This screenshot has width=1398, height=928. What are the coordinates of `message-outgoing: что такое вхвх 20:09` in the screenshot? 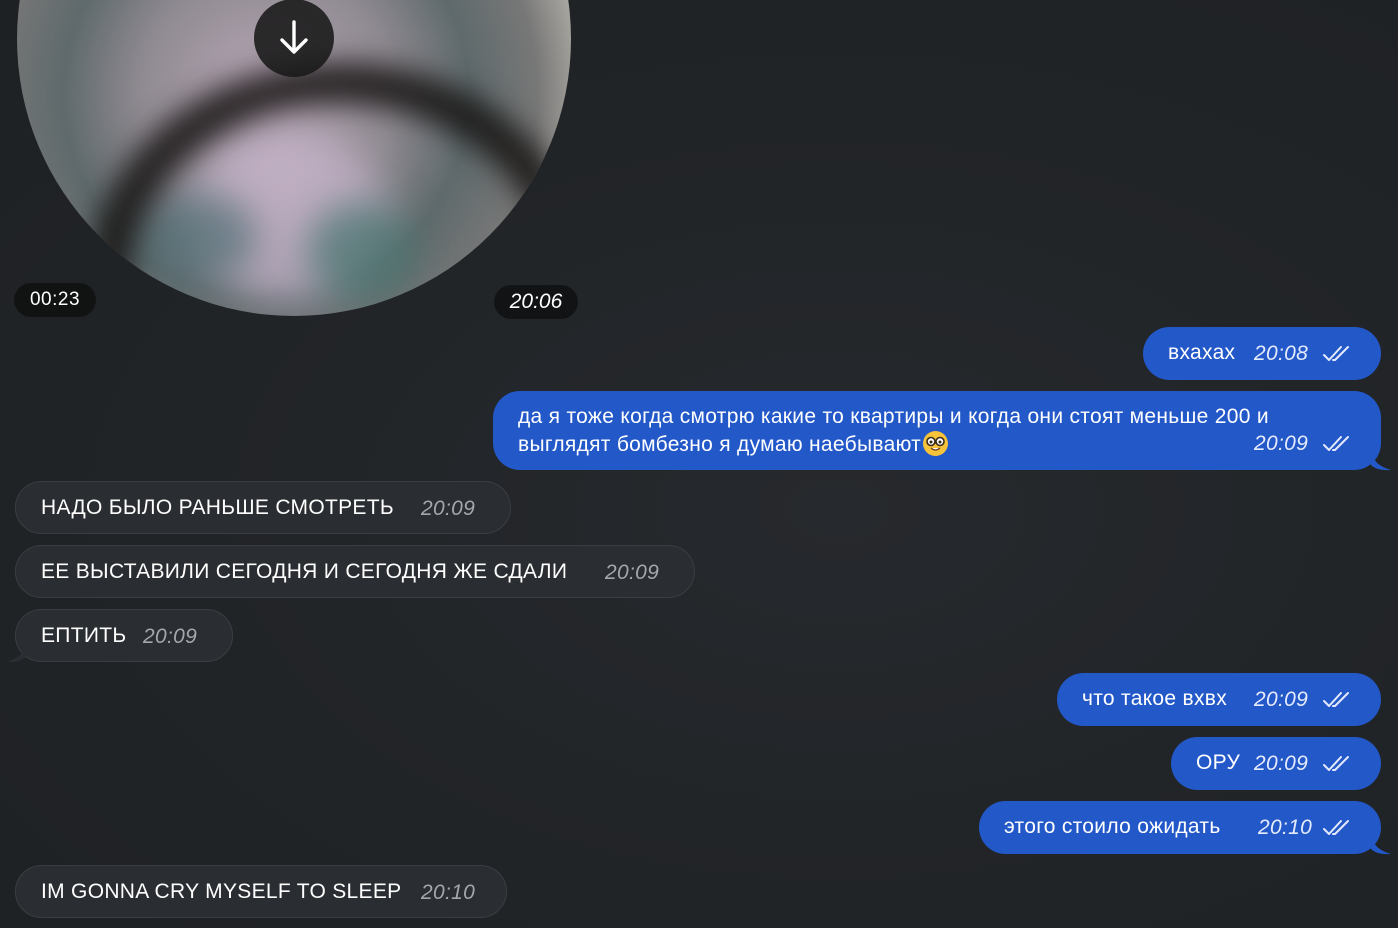 It's located at (1219, 699).